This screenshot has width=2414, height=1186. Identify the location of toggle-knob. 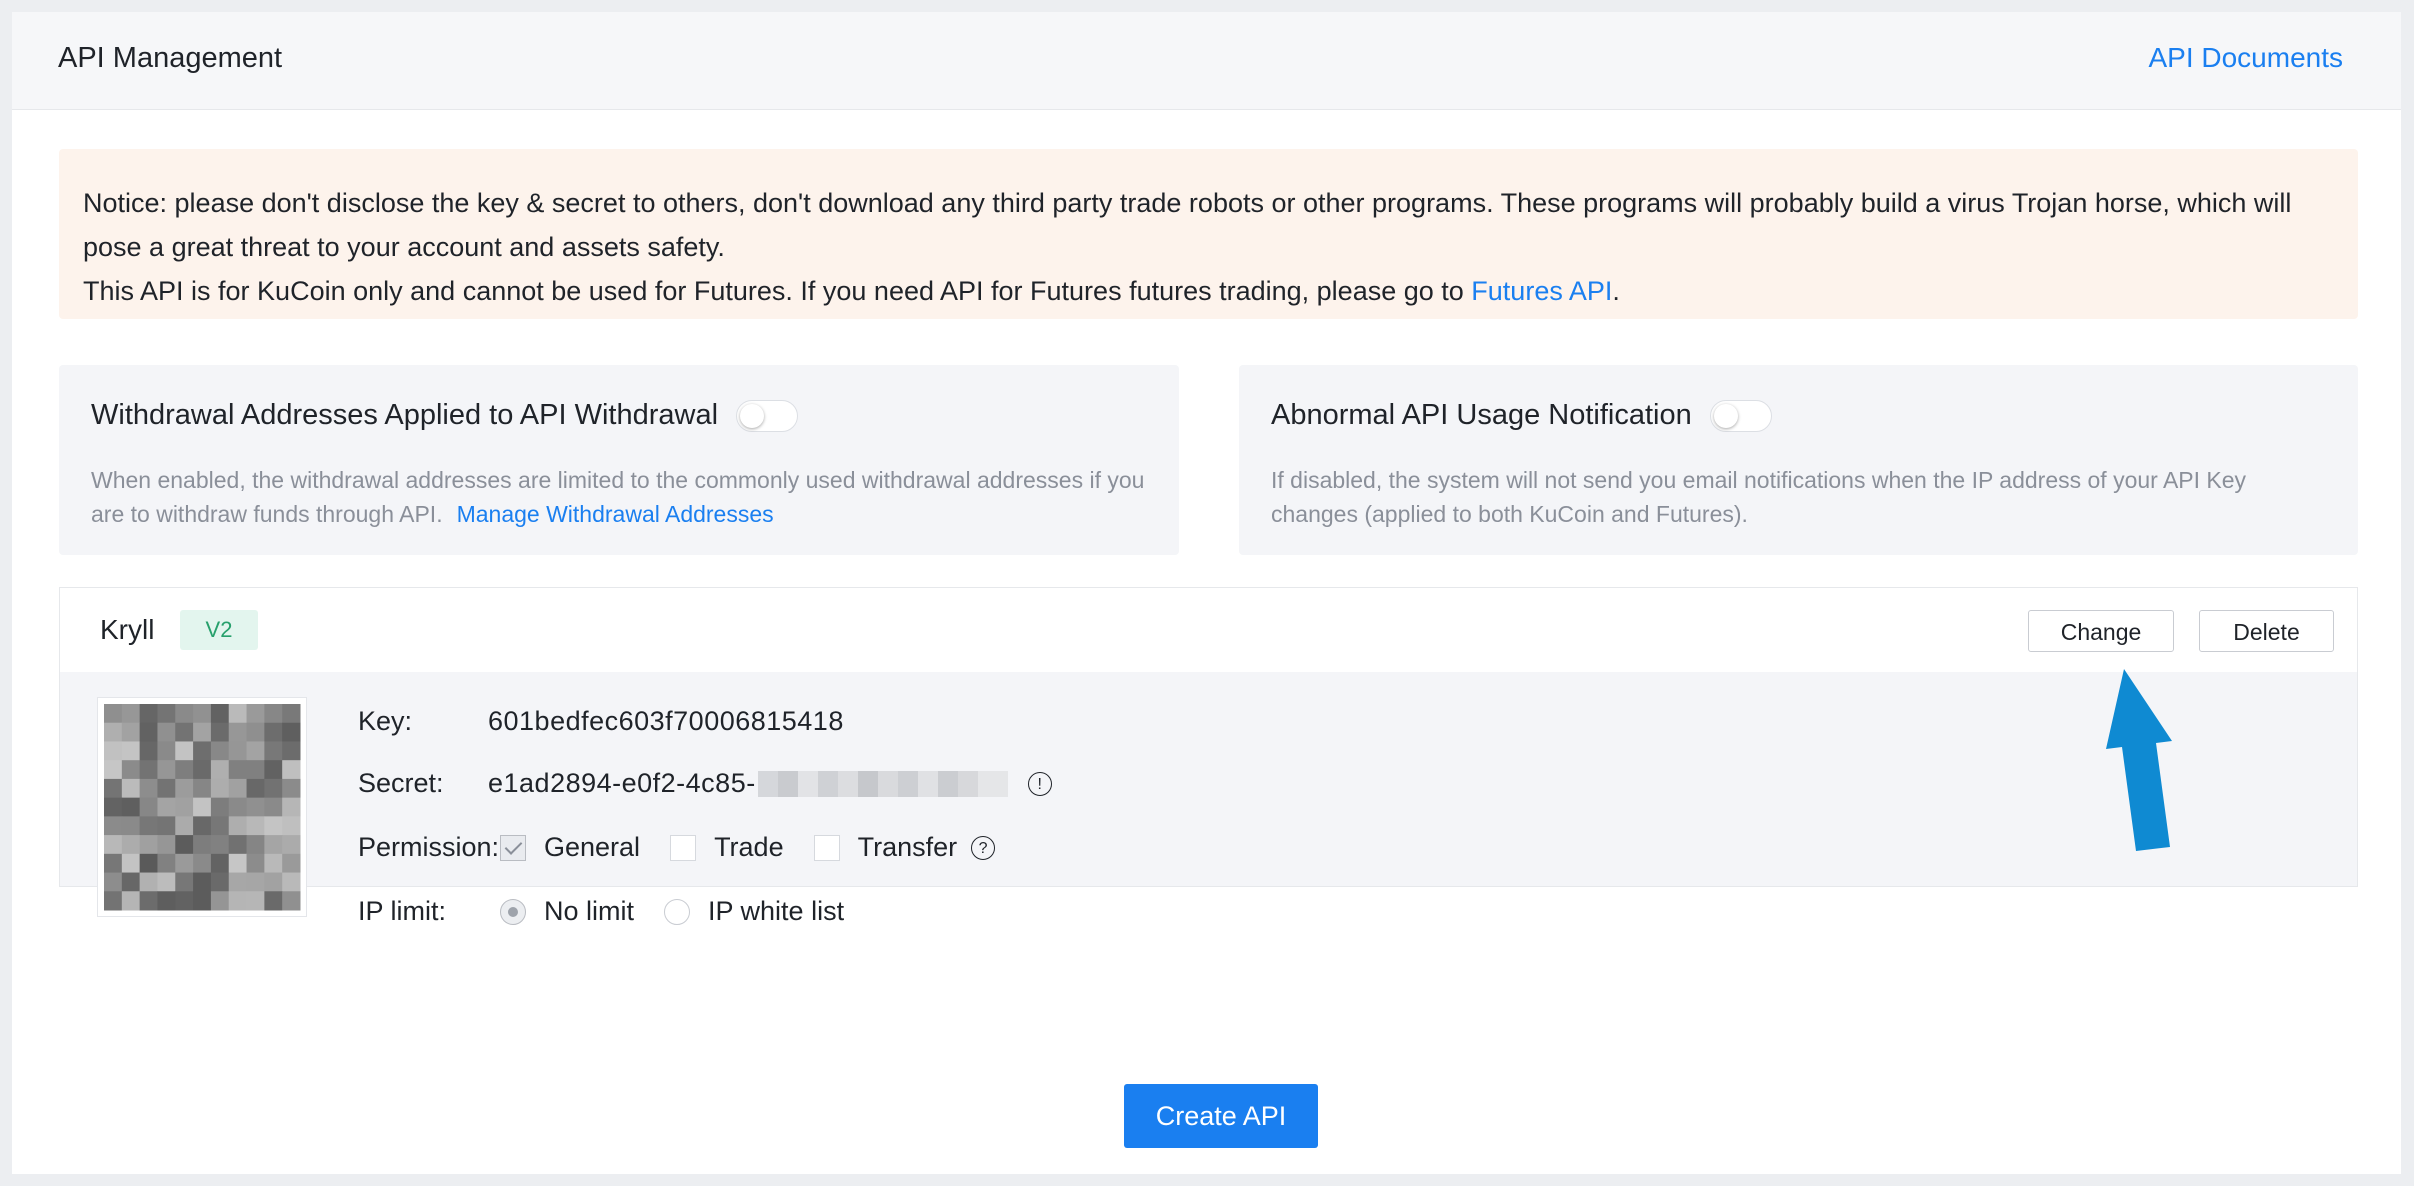
(752, 415).